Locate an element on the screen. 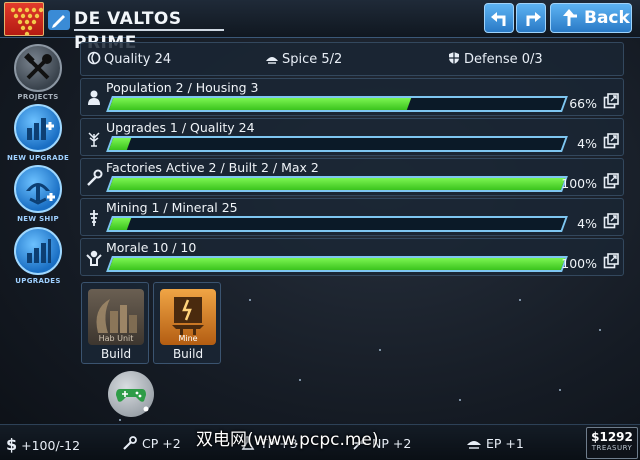 Image resolution: width=640 pixels, height=460 pixels. population-label: Population 2 / Housing 3 is located at coordinates (182, 87).